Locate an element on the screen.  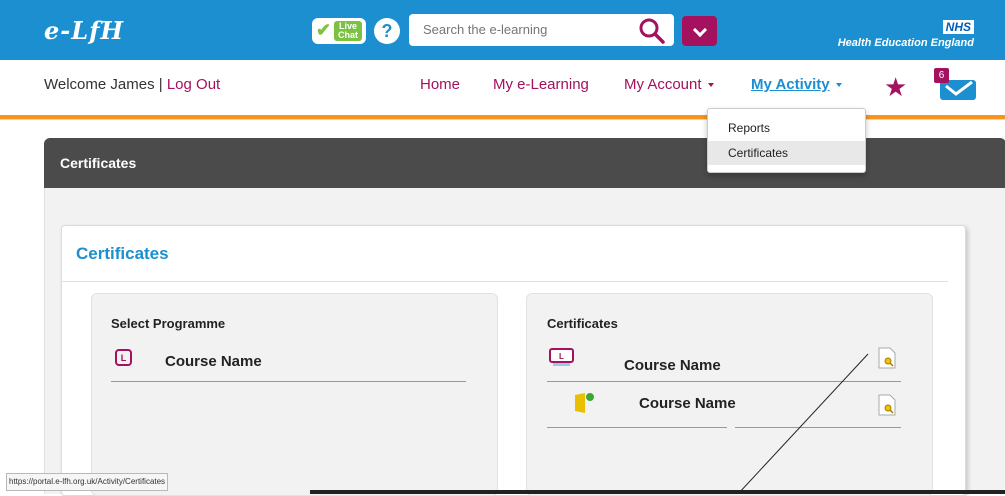
live-chat-button: ✔ Live Chat is located at coordinates (339, 31).